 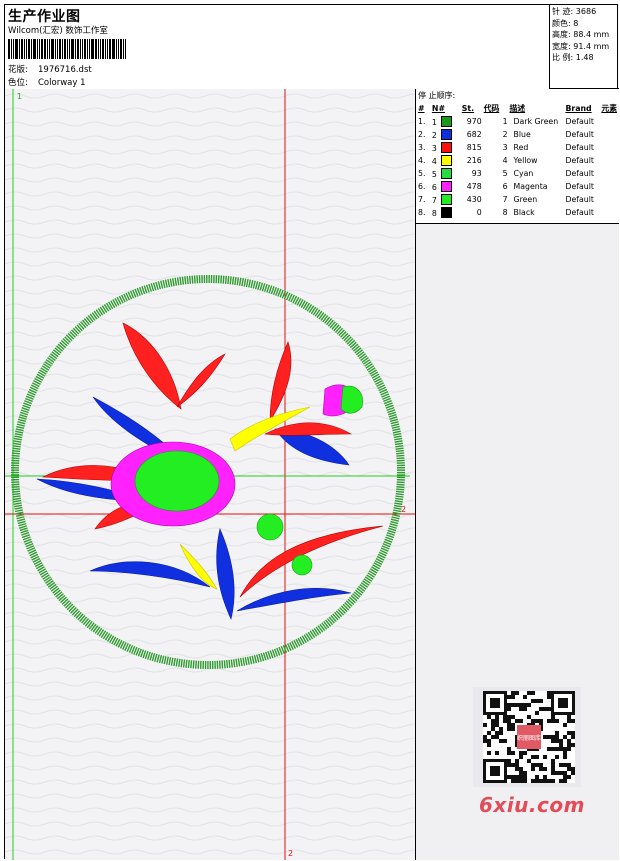 What do you see at coordinates (529, 737) in the screenshot?
I see `qr-code-graphic: 织丽图库` at bounding box center [529, 737].